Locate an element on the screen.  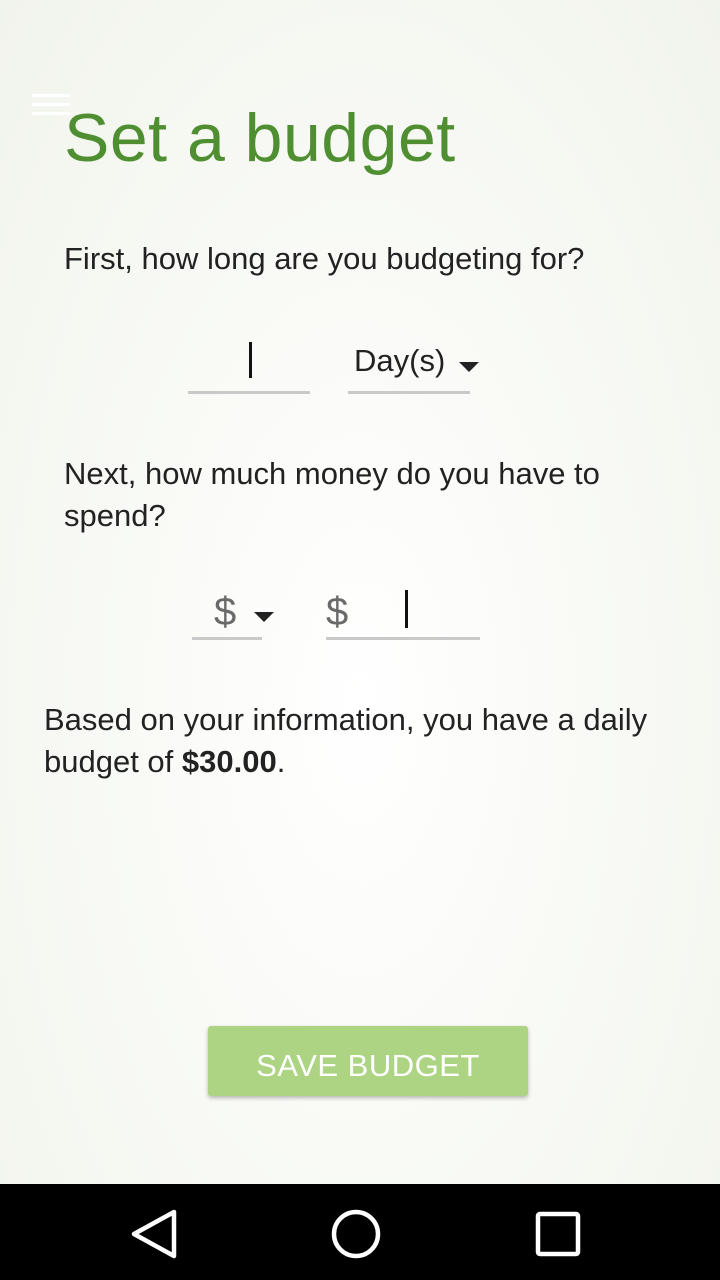
page-title: Set a budget is located at coordinates (260, 138).